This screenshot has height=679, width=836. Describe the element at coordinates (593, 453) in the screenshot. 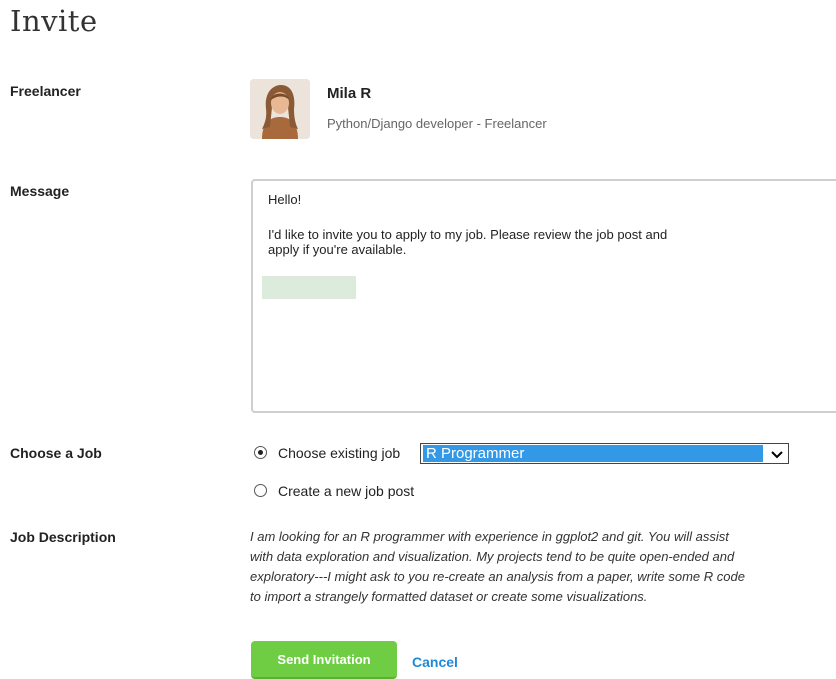

I see `job-select-value: R Programmer` at that location.